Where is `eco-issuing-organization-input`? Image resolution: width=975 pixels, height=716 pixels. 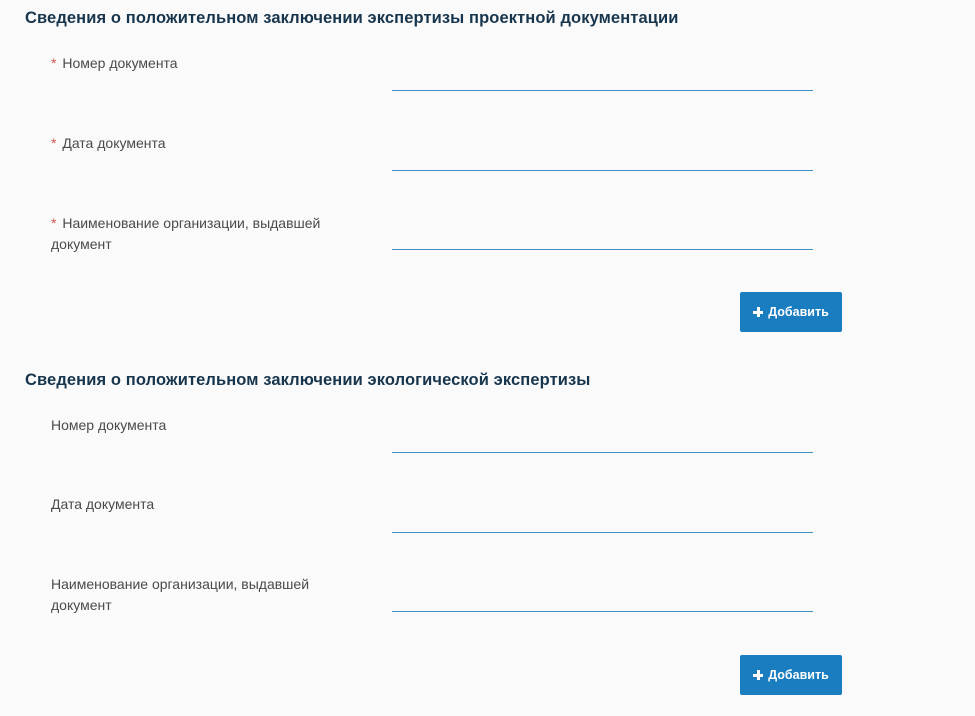
eco-issuing-organization-input is located at coordinates (602, 599).